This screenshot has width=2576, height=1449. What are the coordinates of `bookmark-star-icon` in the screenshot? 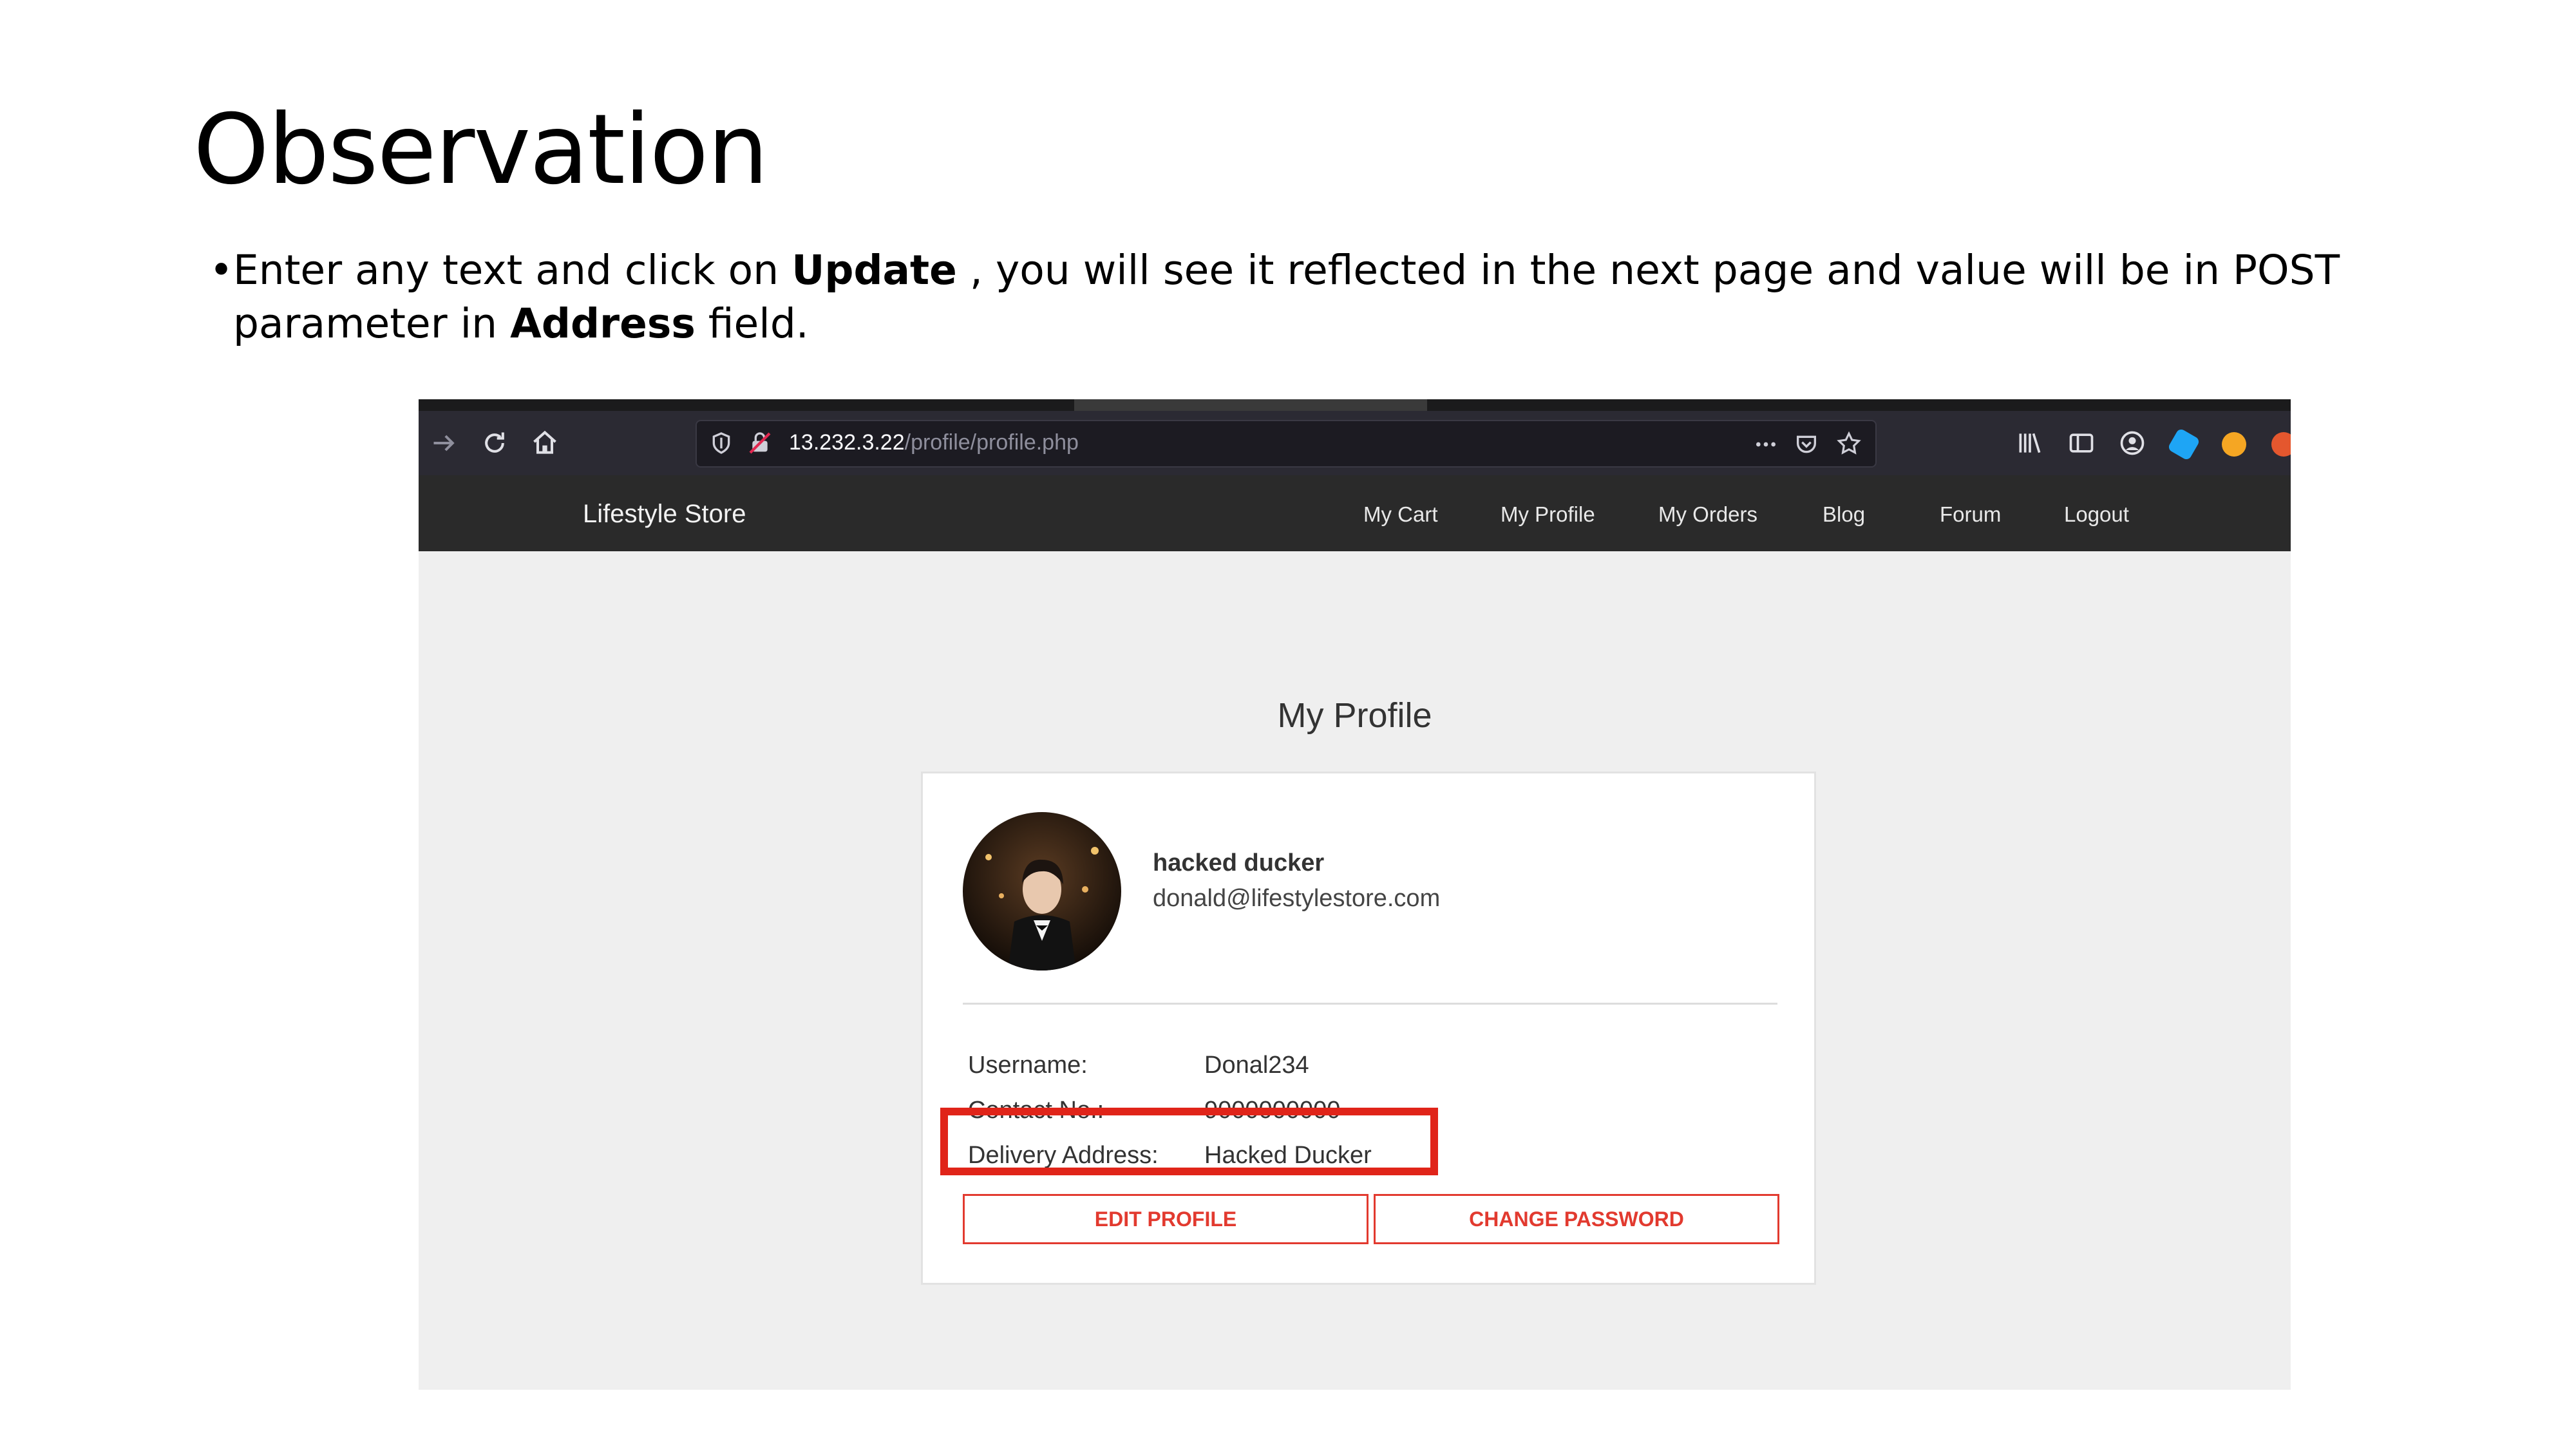 It's located at (1849, 444).